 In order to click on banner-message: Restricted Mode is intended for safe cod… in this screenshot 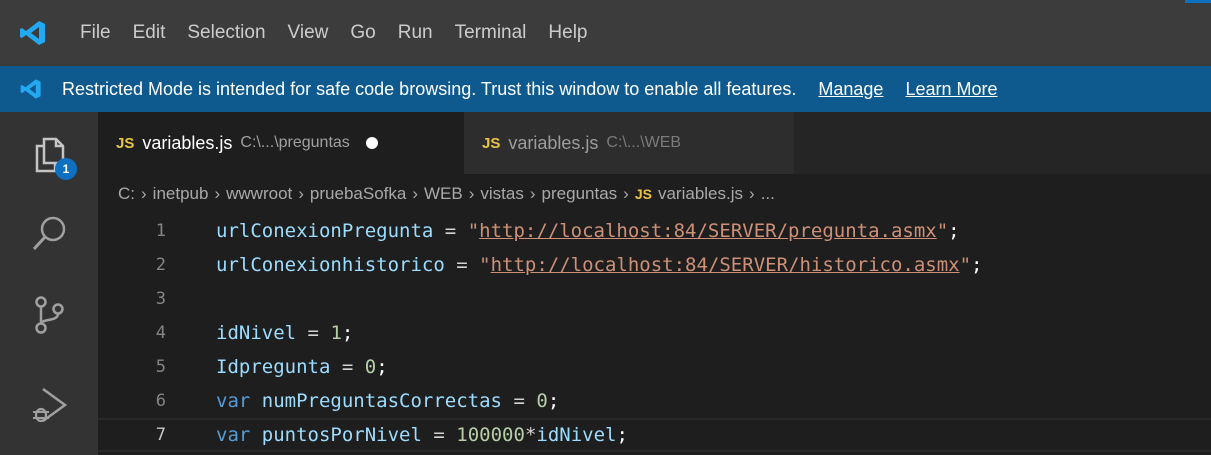, I will do `click(429, 88)`.